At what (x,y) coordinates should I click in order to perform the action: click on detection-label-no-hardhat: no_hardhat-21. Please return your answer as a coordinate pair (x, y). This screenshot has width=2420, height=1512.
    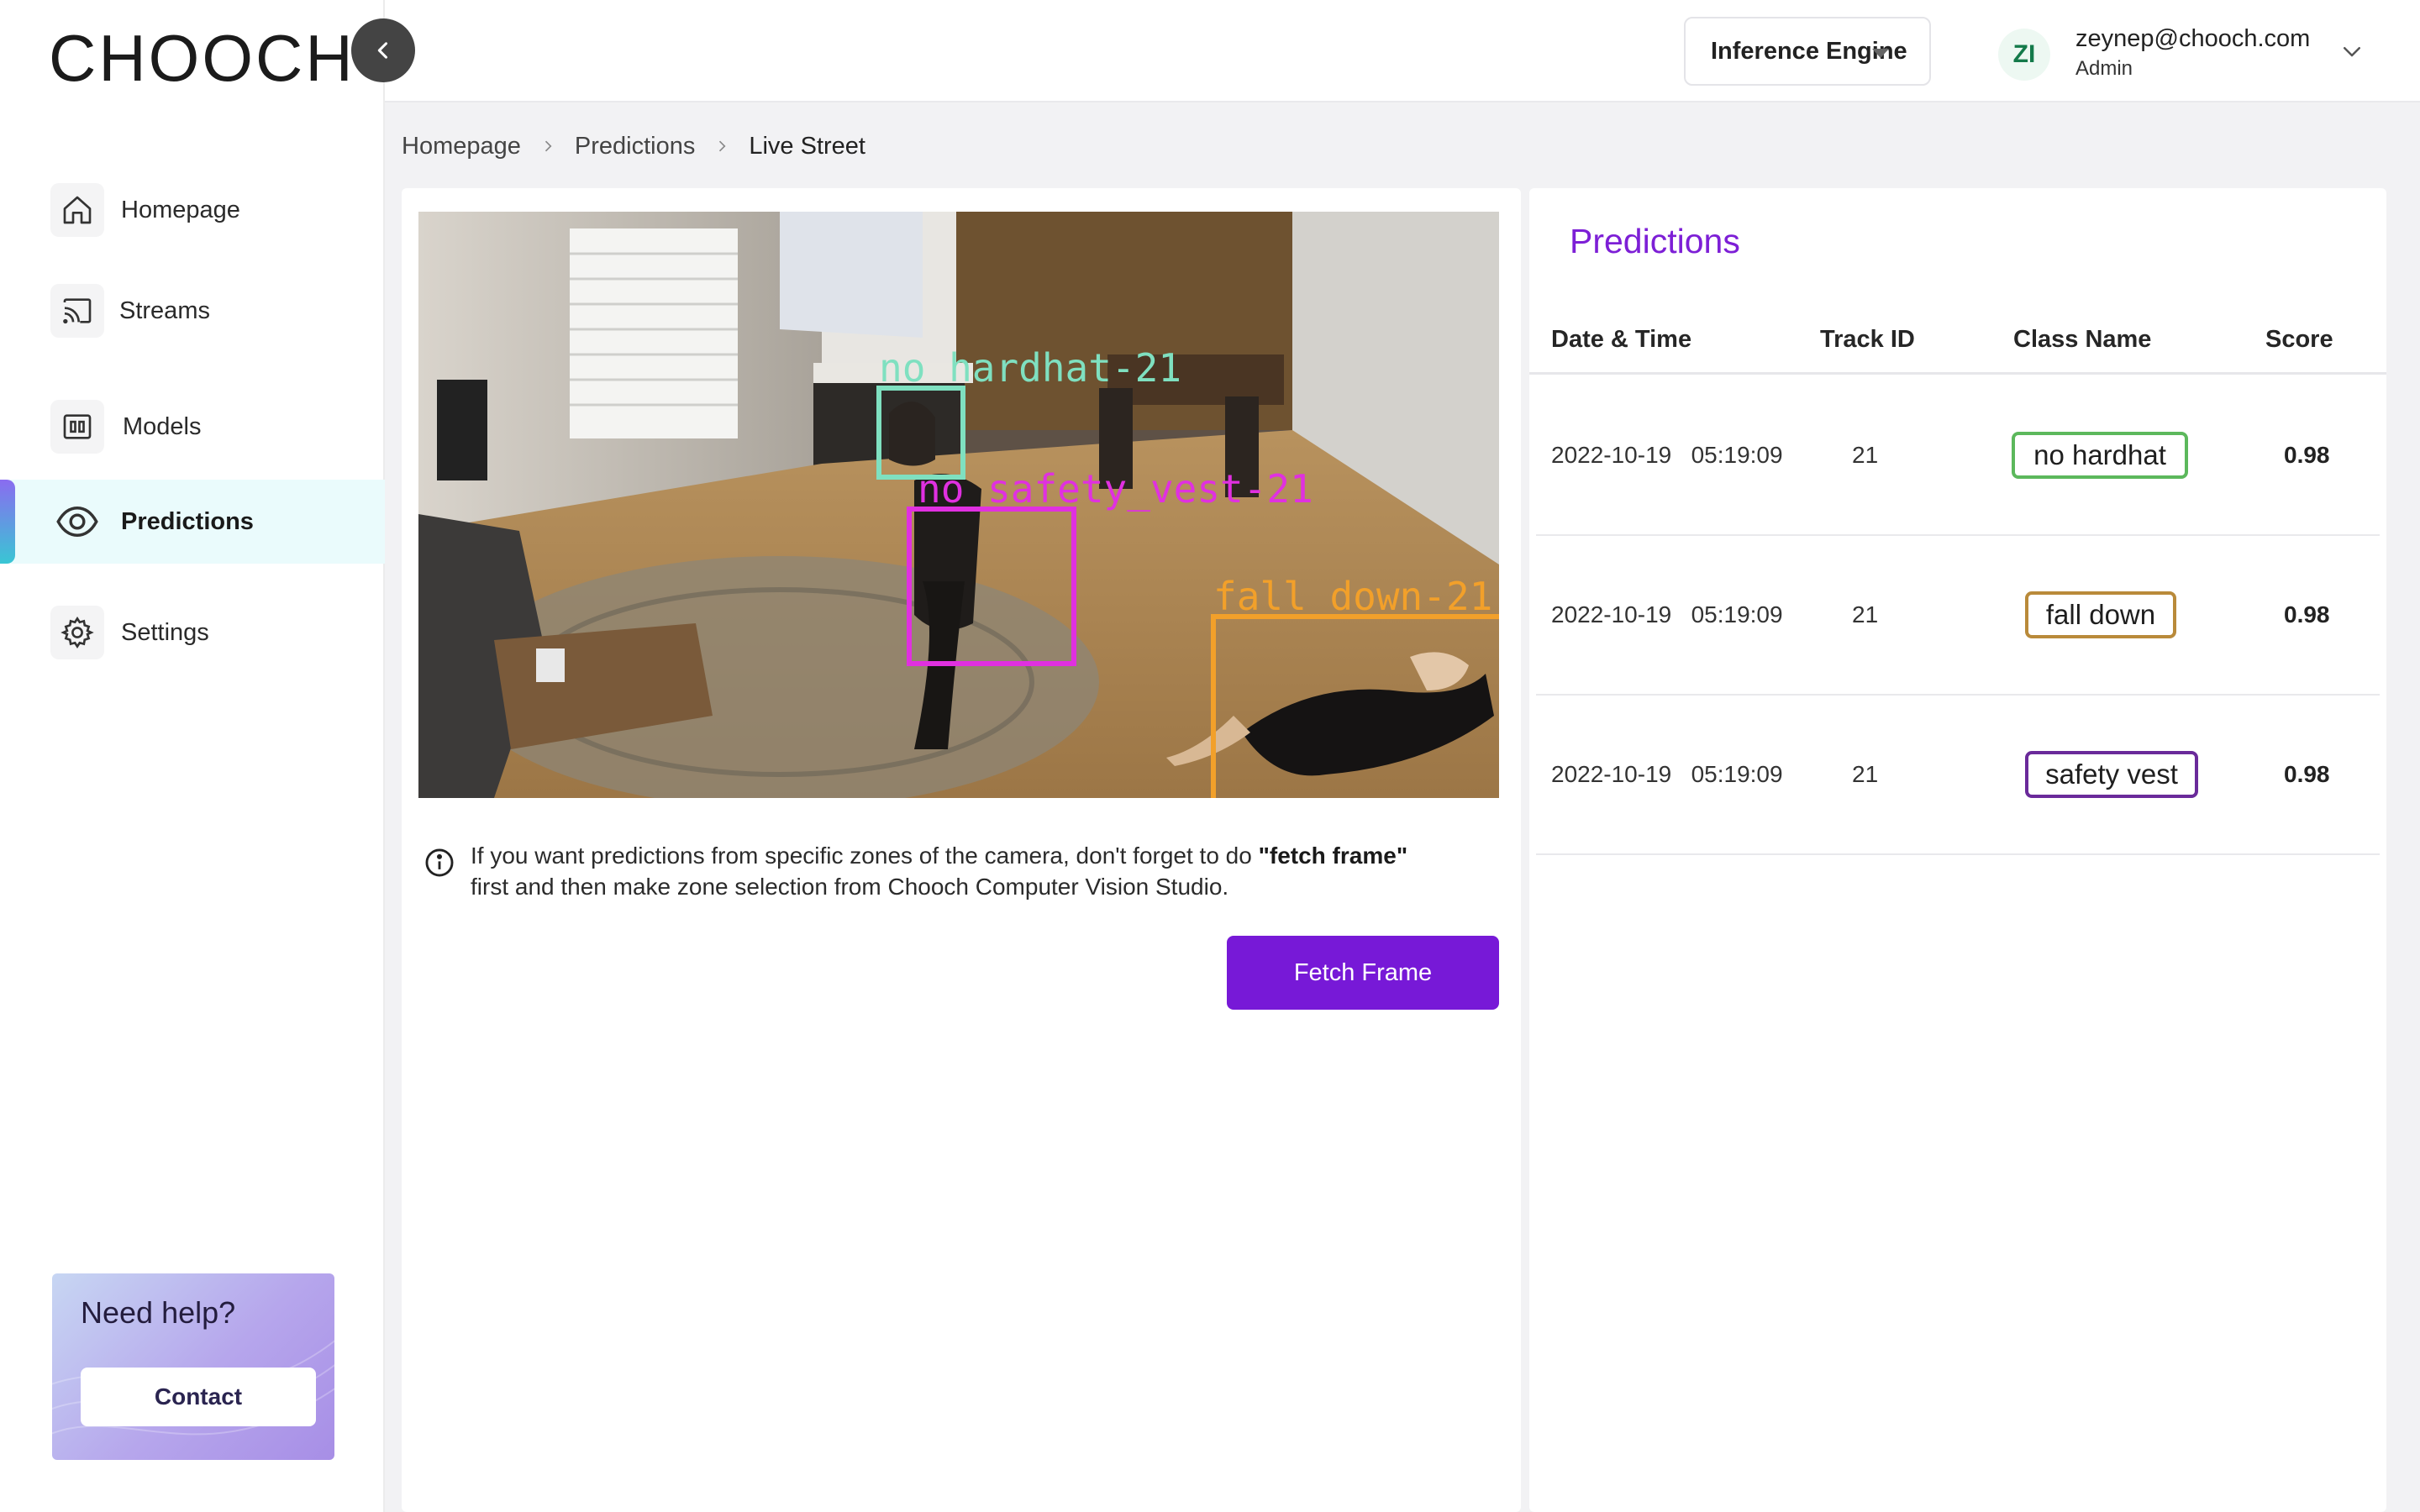
    Looking at the image, I should click on (1030, 368).